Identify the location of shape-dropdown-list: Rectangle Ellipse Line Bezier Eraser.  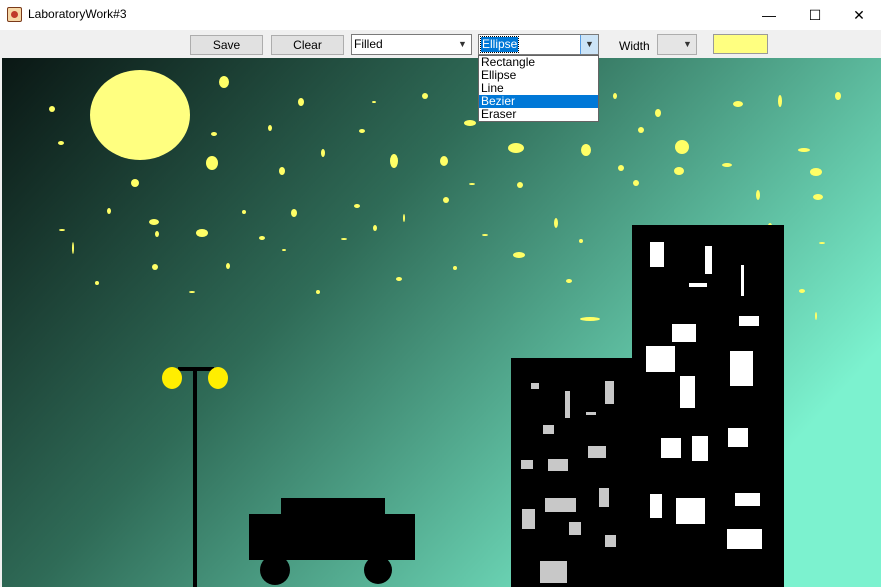
(538, 88).